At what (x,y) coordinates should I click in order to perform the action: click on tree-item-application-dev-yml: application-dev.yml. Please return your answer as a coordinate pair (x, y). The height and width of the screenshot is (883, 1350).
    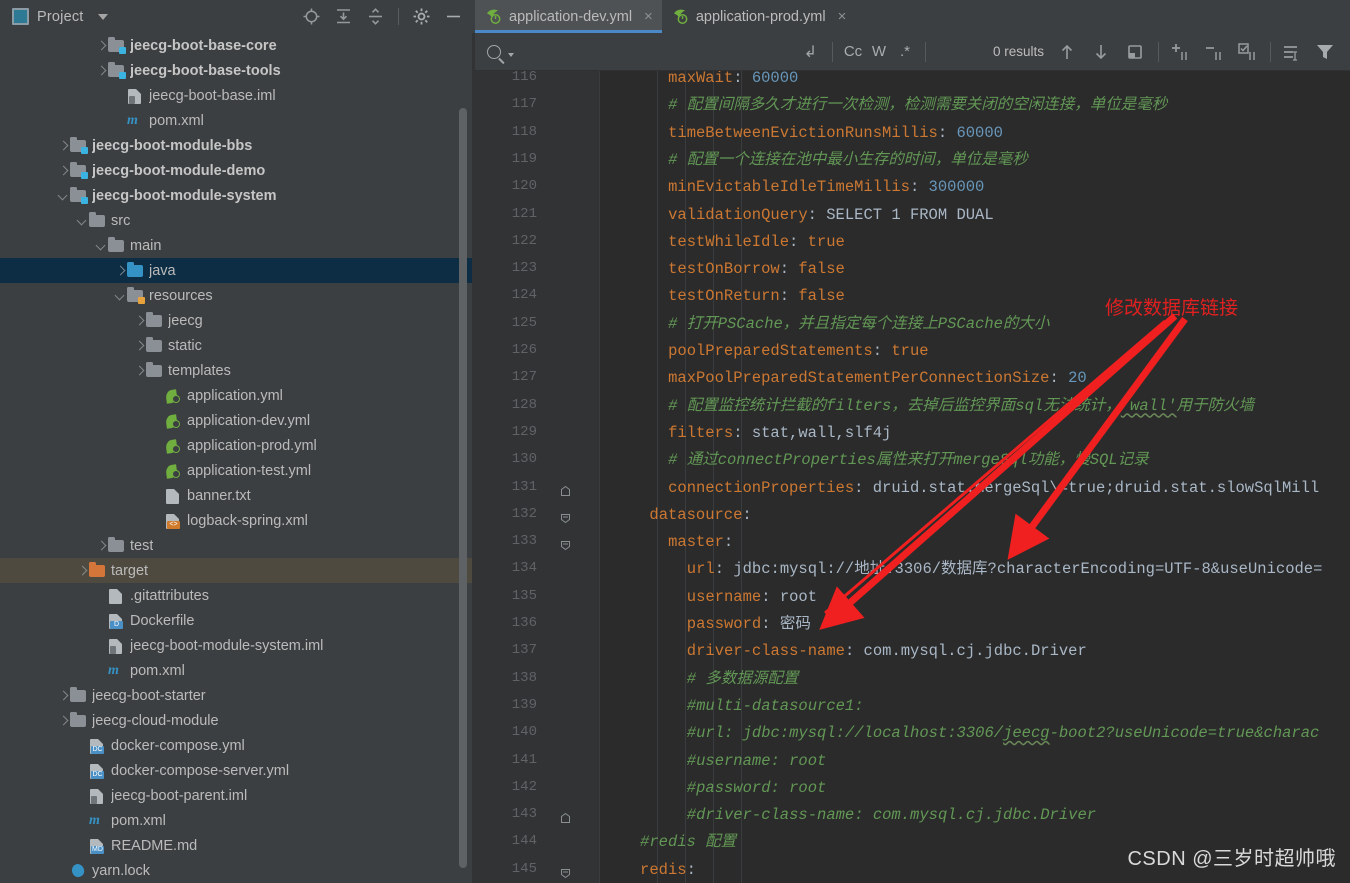
    Looking at the image, I should click on (237, 420).